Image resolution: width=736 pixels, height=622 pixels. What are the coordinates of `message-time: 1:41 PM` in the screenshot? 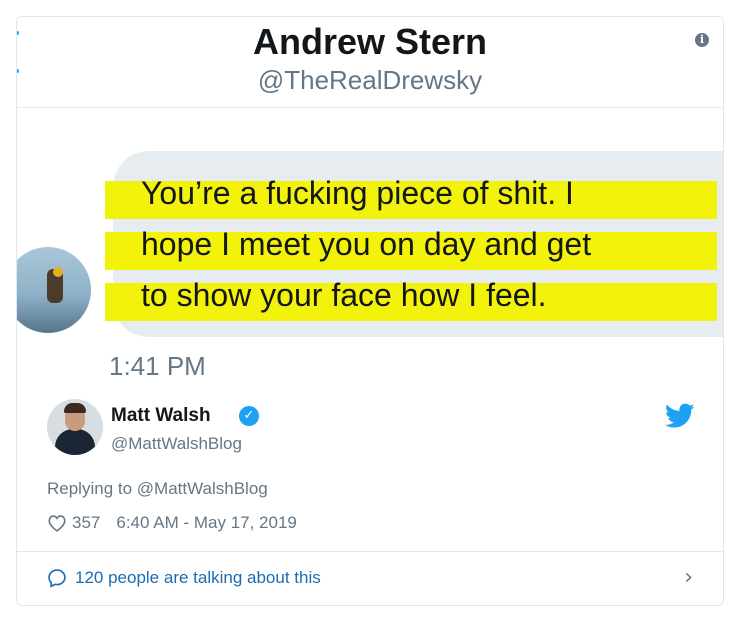 It's located at (157, 366).